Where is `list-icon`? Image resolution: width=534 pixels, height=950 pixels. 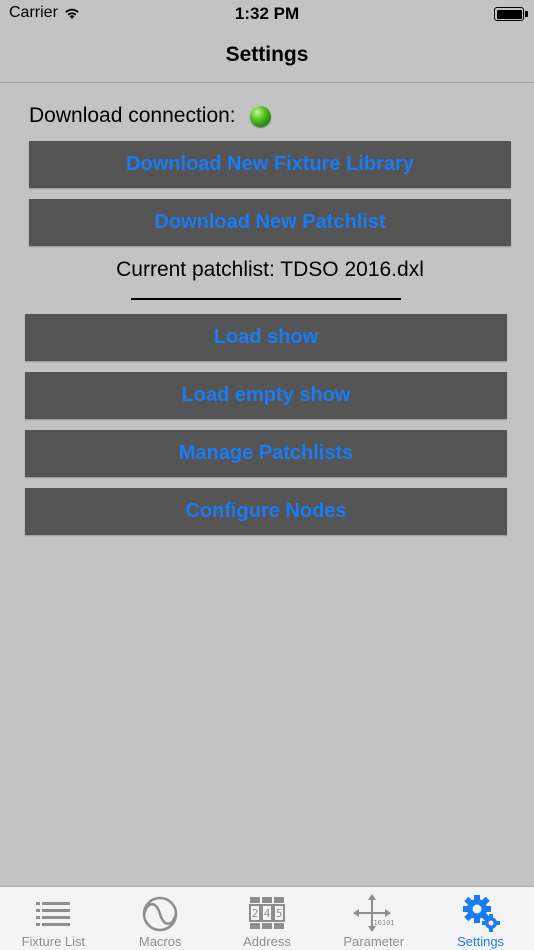 list-icon is located at coordinates (53, 914).